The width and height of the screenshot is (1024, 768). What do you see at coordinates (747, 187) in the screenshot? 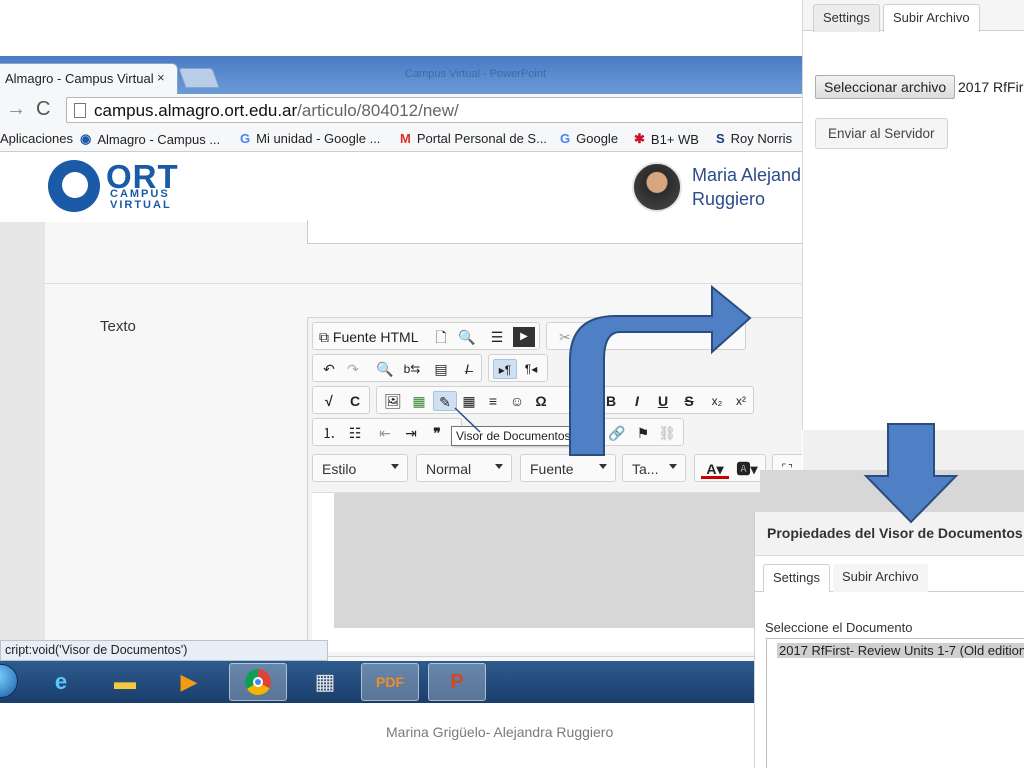
I see `user-name: Maria Alejandra Ruggiero` at bounding box center [747, 187].